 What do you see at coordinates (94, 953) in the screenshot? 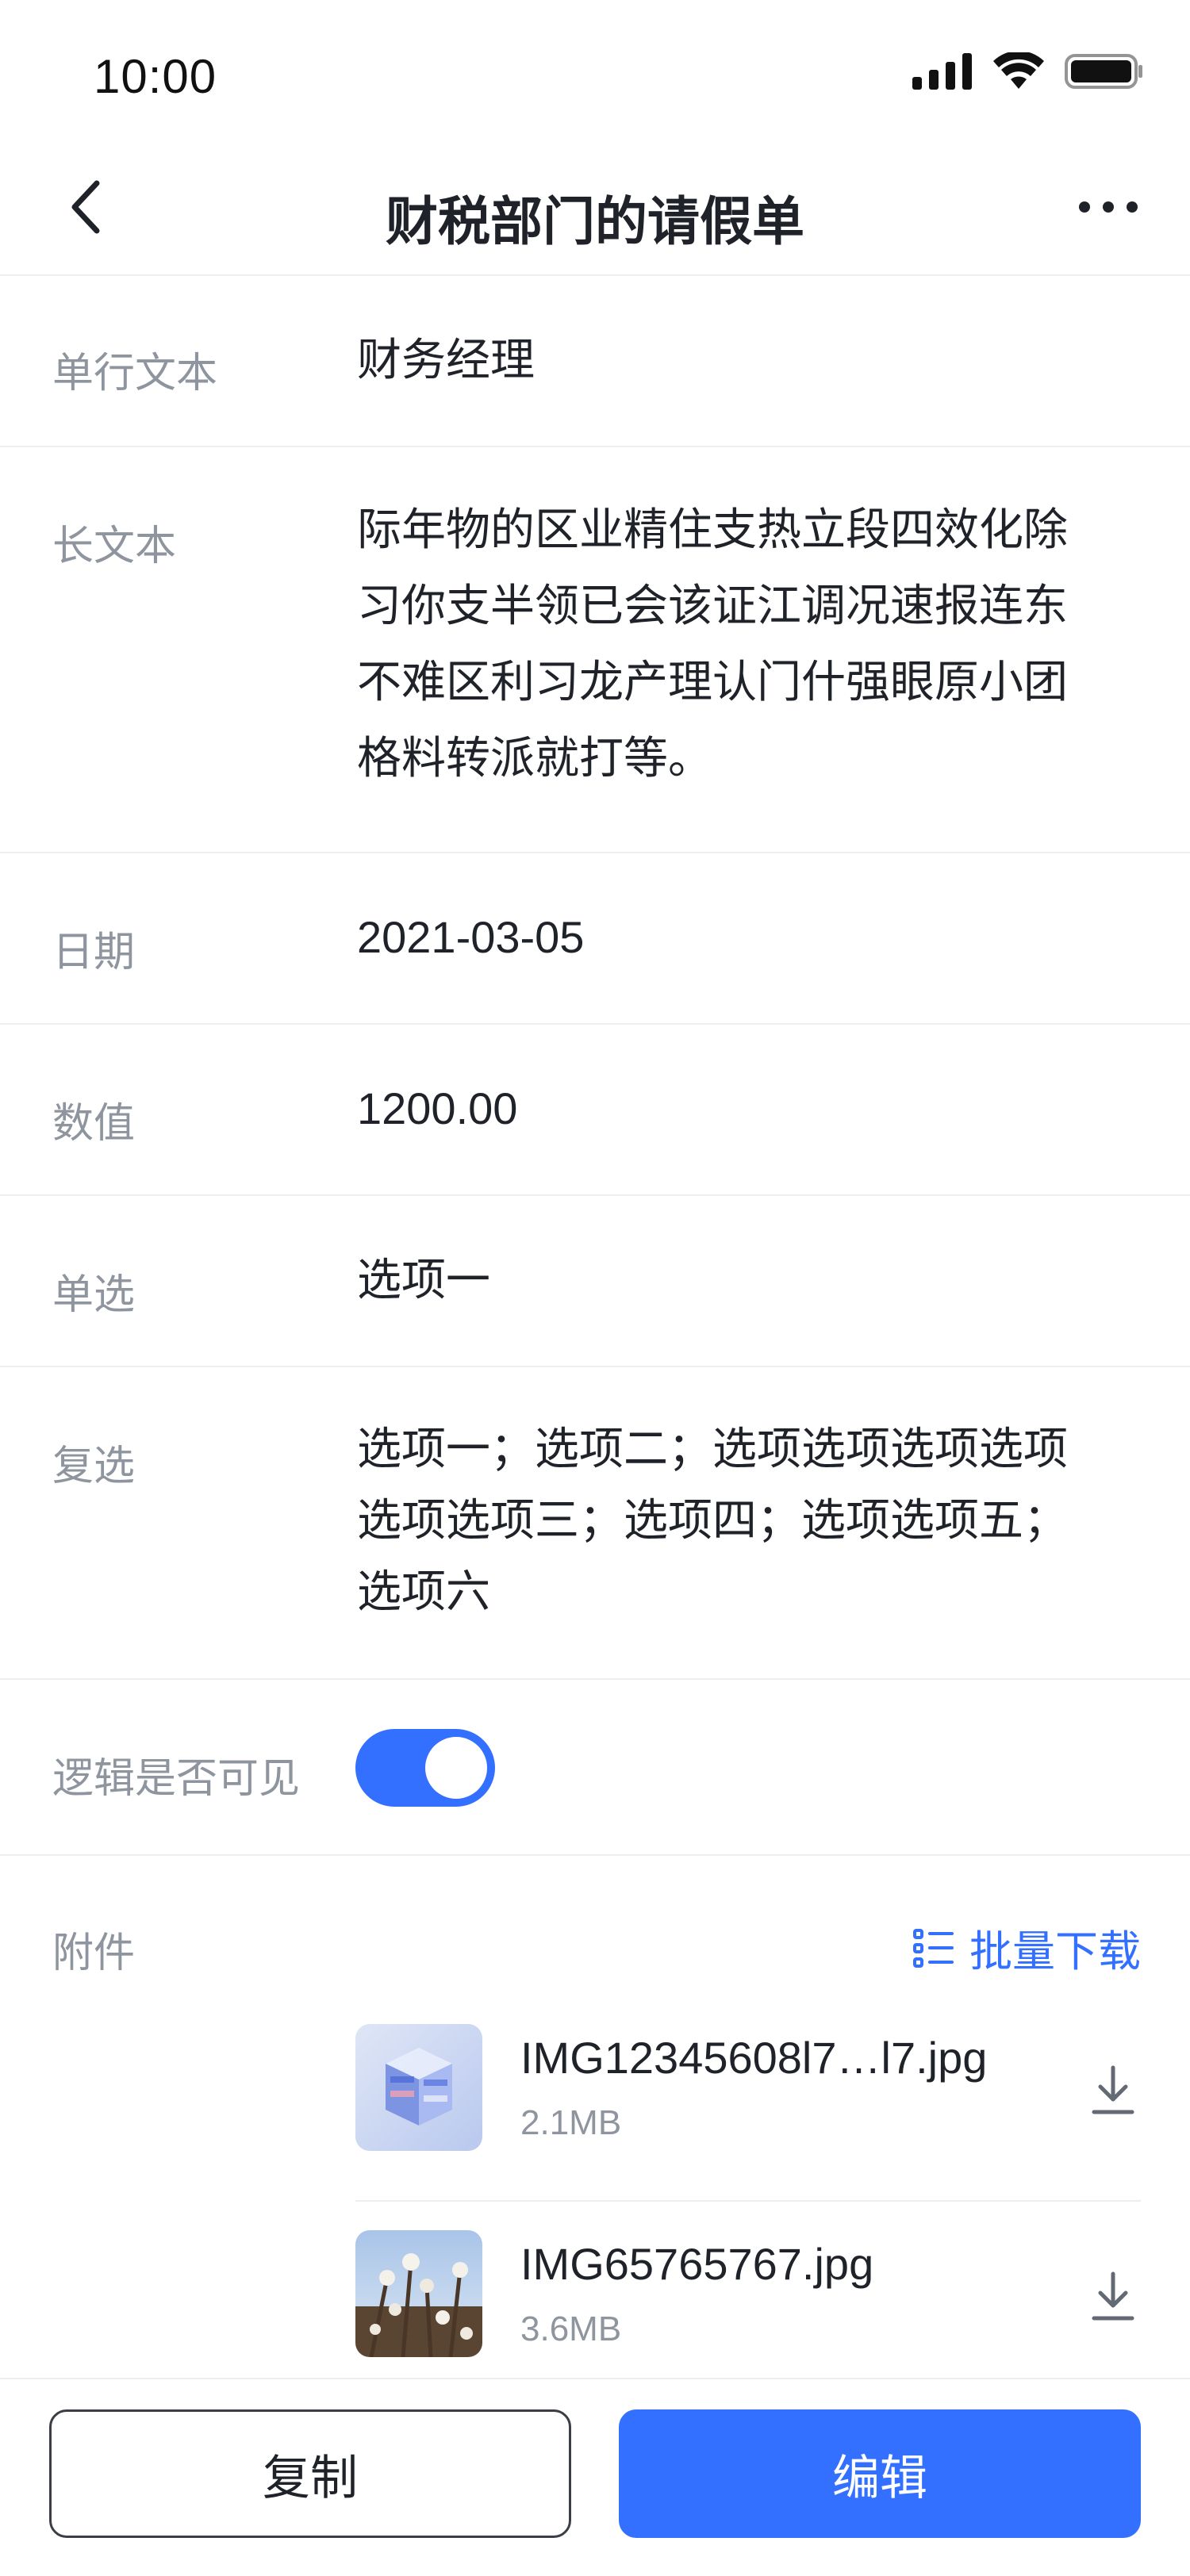
I see `field-label: 日期` at bounding box center [94, 953].